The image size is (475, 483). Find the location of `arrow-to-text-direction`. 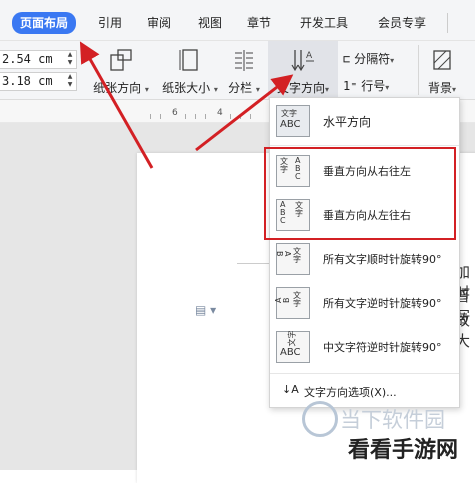

arrow-to-text-direction is located at coordinates (244, 113).